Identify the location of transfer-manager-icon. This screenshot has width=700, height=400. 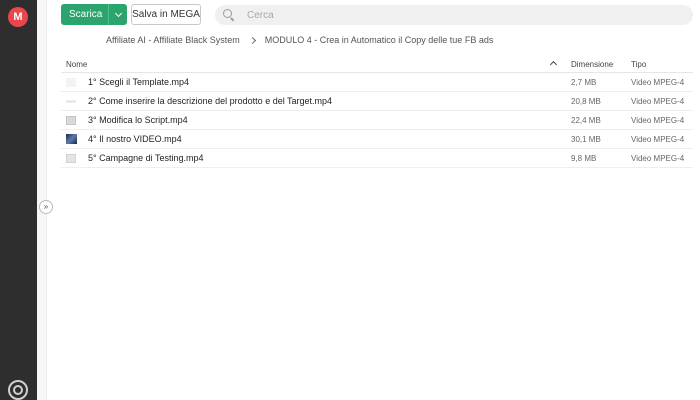
(18, 390).